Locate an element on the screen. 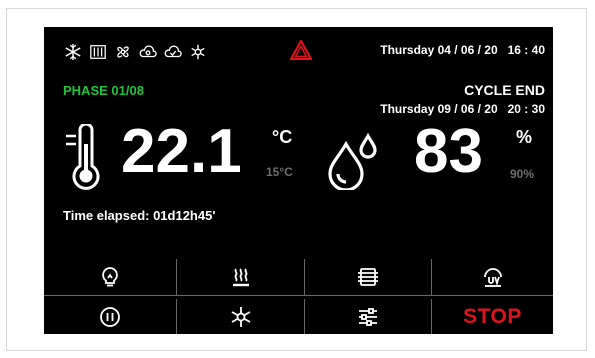  ventilation-button is located at coordinates (368, 277).